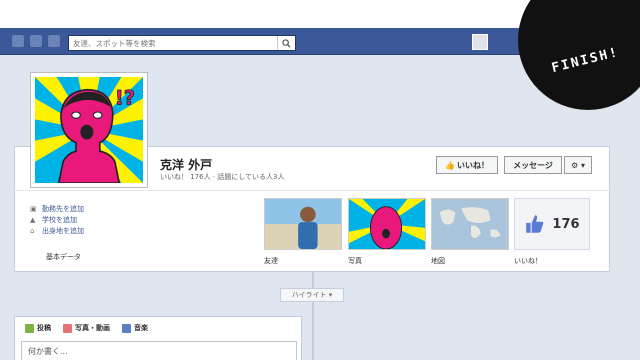 The image size is (640, 360). I want to click on search-box, so click(182, 43).